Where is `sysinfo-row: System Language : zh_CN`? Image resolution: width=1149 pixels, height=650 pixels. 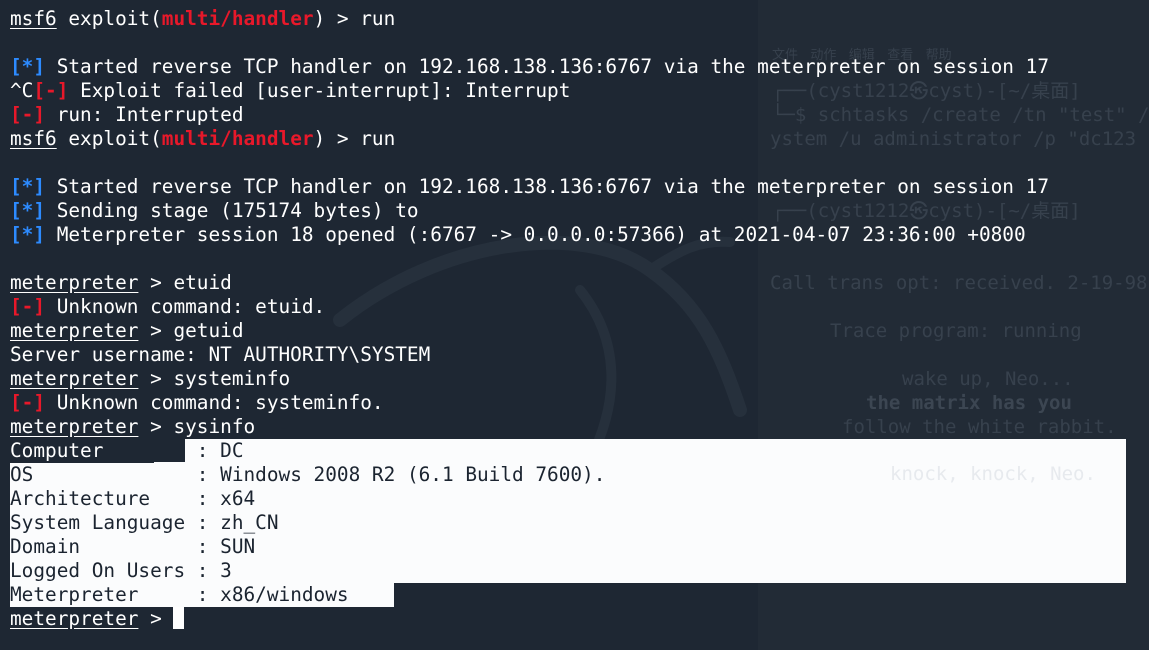 sysinfo-row: System Language : zh_CN is located at coordinates (144, 522).